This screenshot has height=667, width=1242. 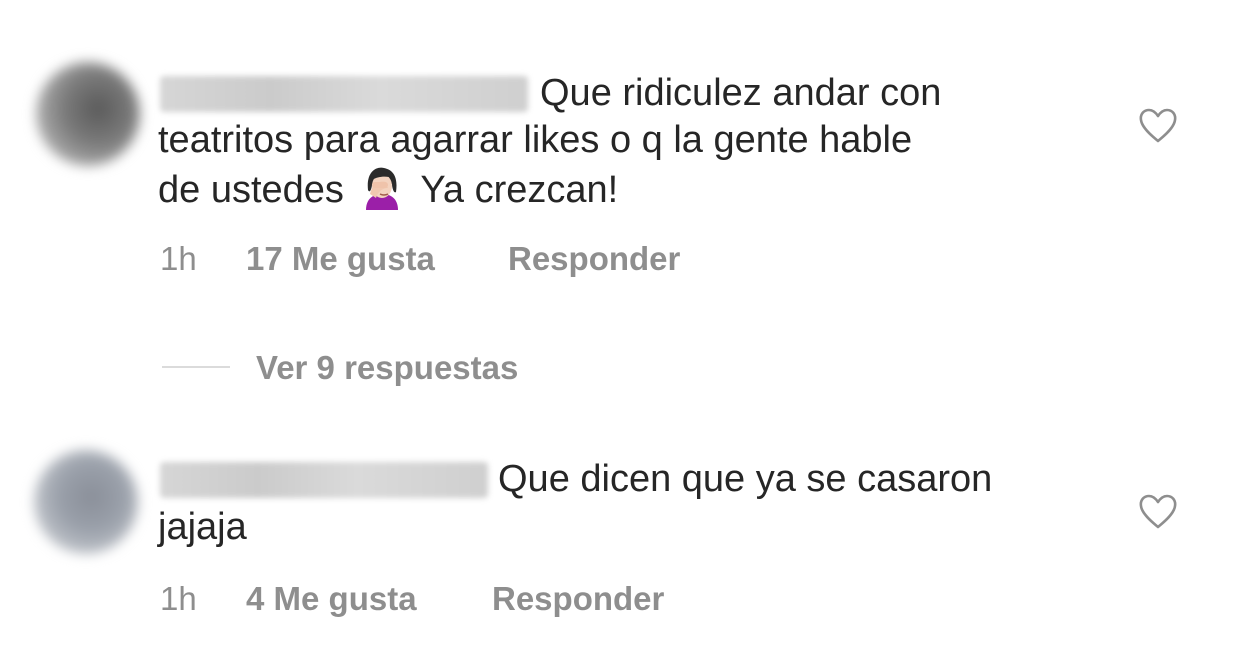 What do you see at coordinates (745, 479) in the screenshot?
I see `comment-text-line-1: Que dicen que ya se casaron` at bounding box center [745, 479].